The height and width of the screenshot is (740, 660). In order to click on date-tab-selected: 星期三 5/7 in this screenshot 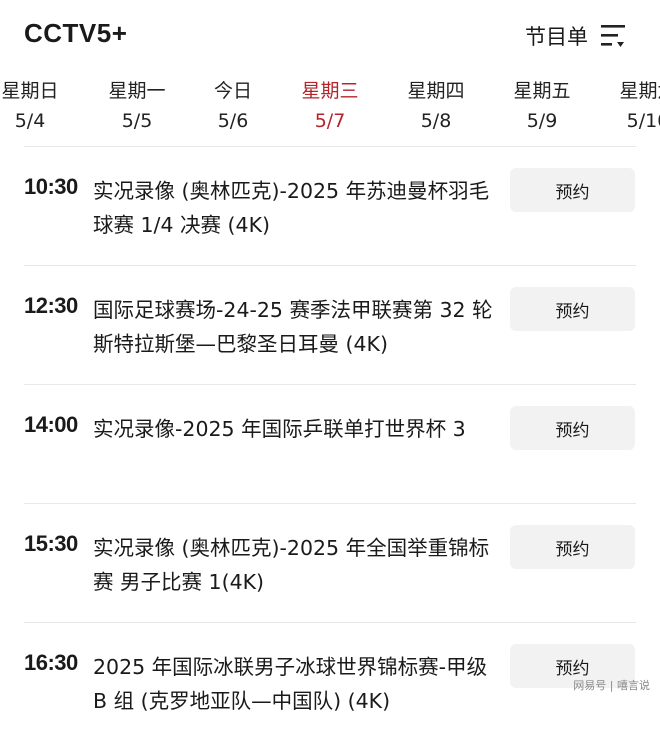, I will do `click(330, 107)`.